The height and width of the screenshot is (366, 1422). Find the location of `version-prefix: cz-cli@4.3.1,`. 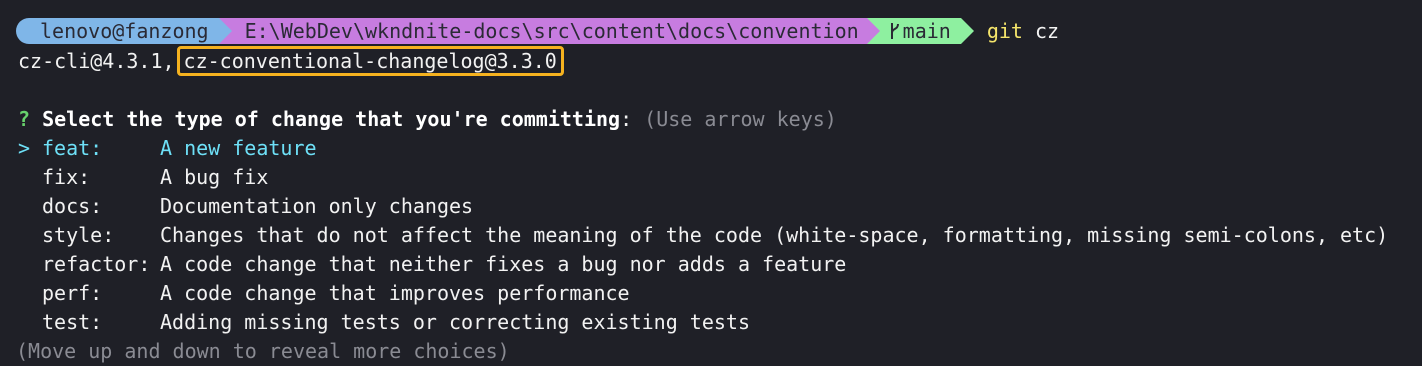

version-prefix: cz-cli@4.3.1, is located at coordinates (96, 61).